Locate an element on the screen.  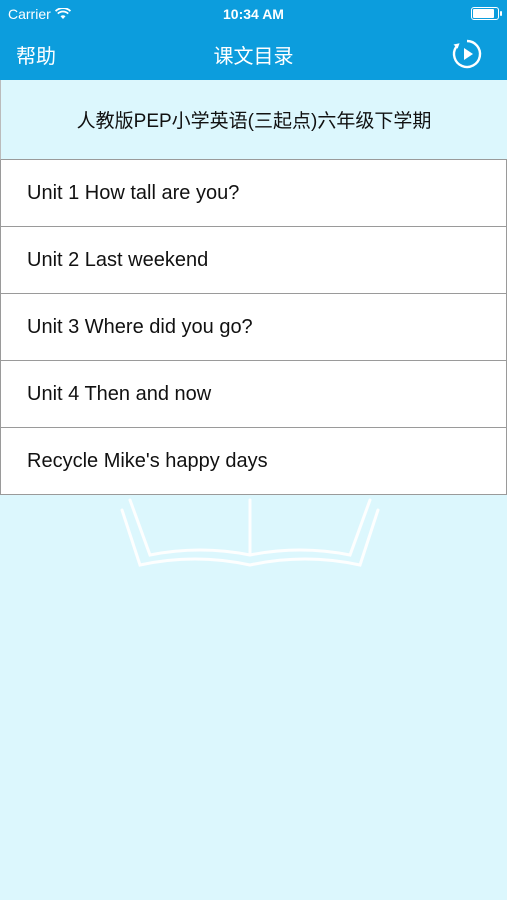
clock: 10:34 AM is located at coordinates (253, 14).